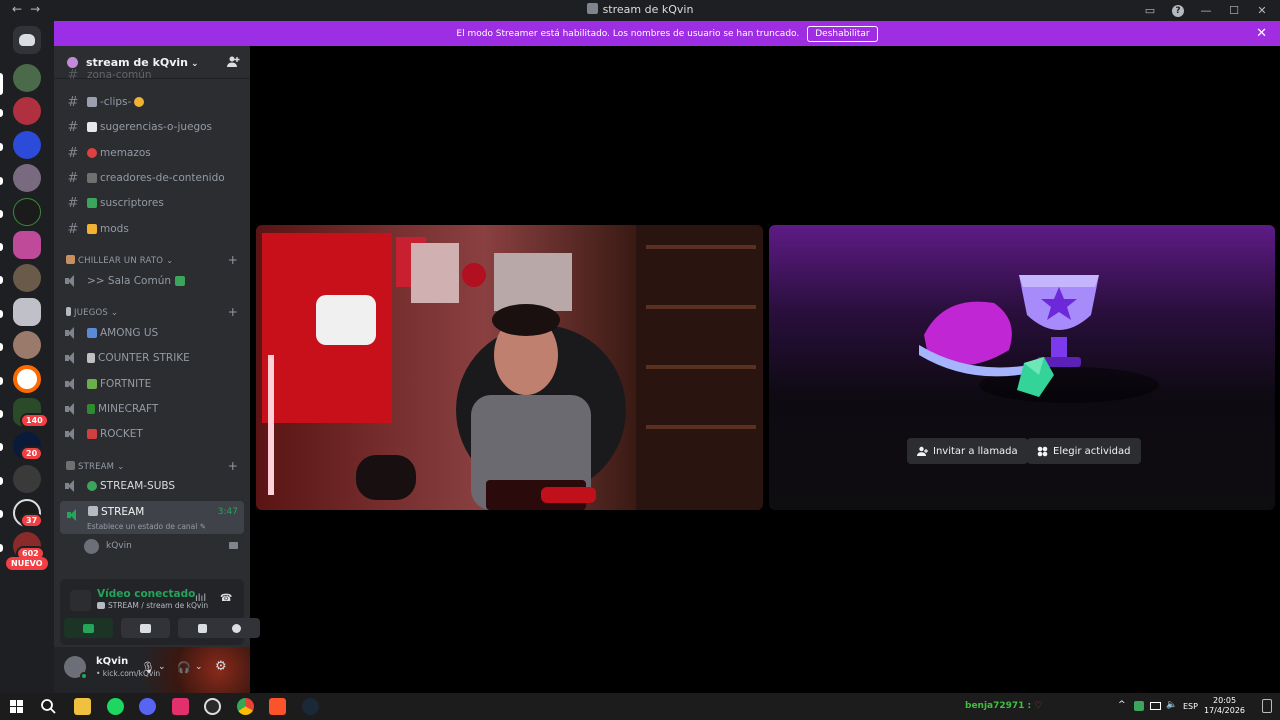  What do you see at coordinates (88, 628) in the screenshot?
I see `camera-button` at bounding box center [88, 628].